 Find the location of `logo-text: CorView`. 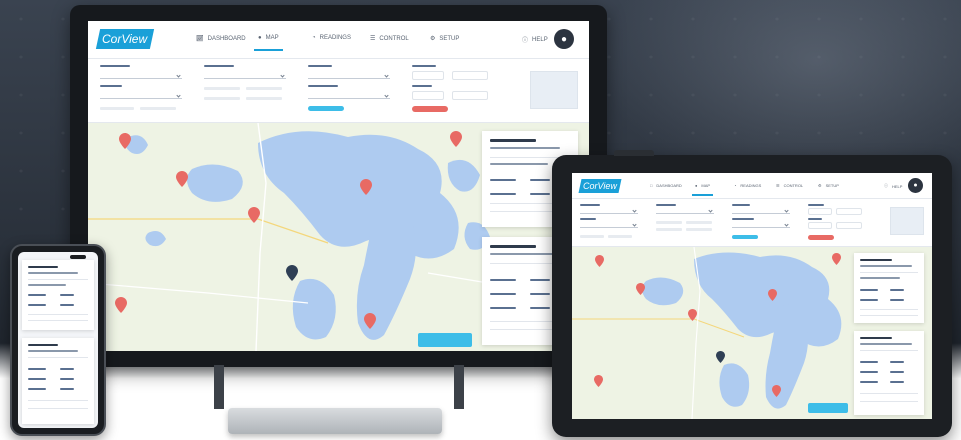

logo-text: CorView is located at coordinates (600, 186).